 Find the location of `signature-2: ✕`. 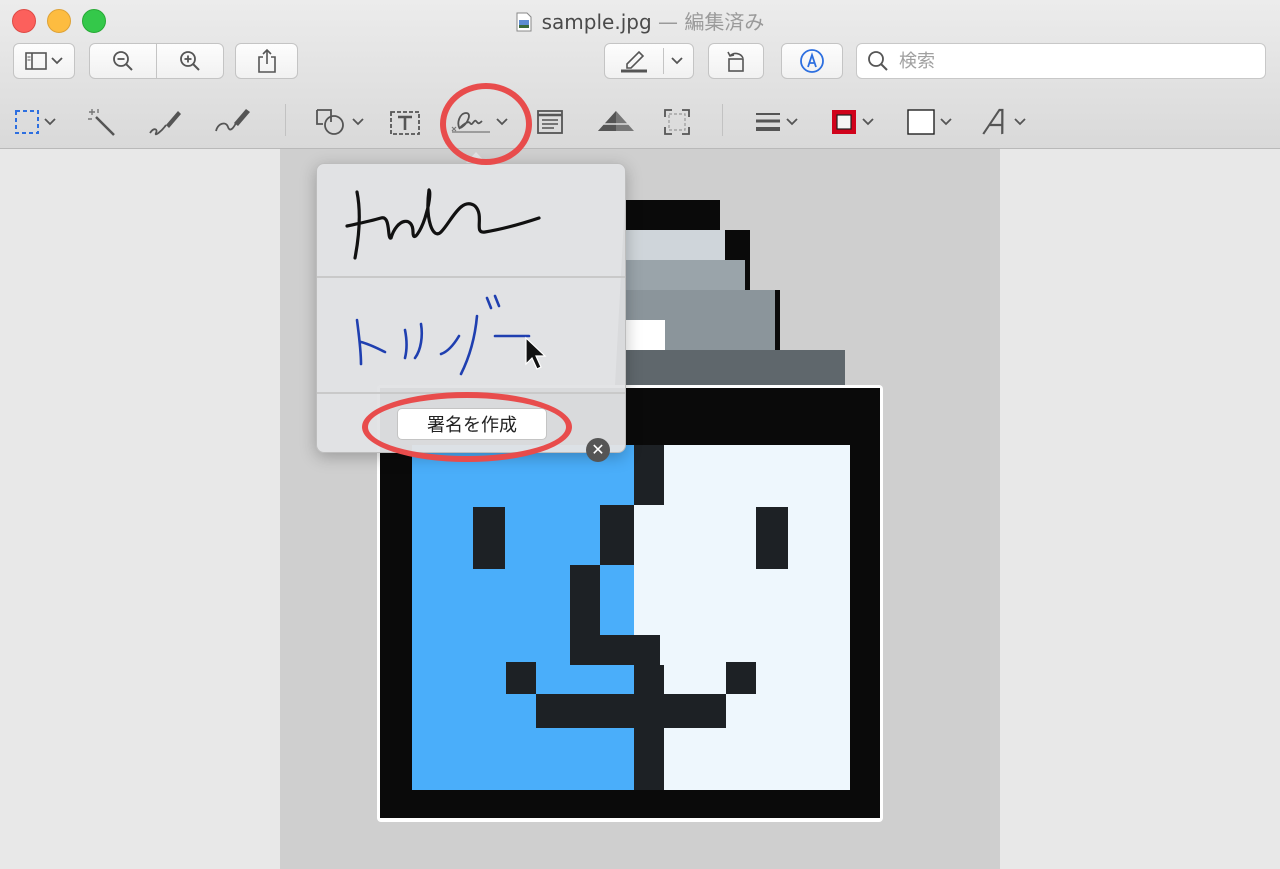

signature-2: ✕ is located at coordinates (471, 370).